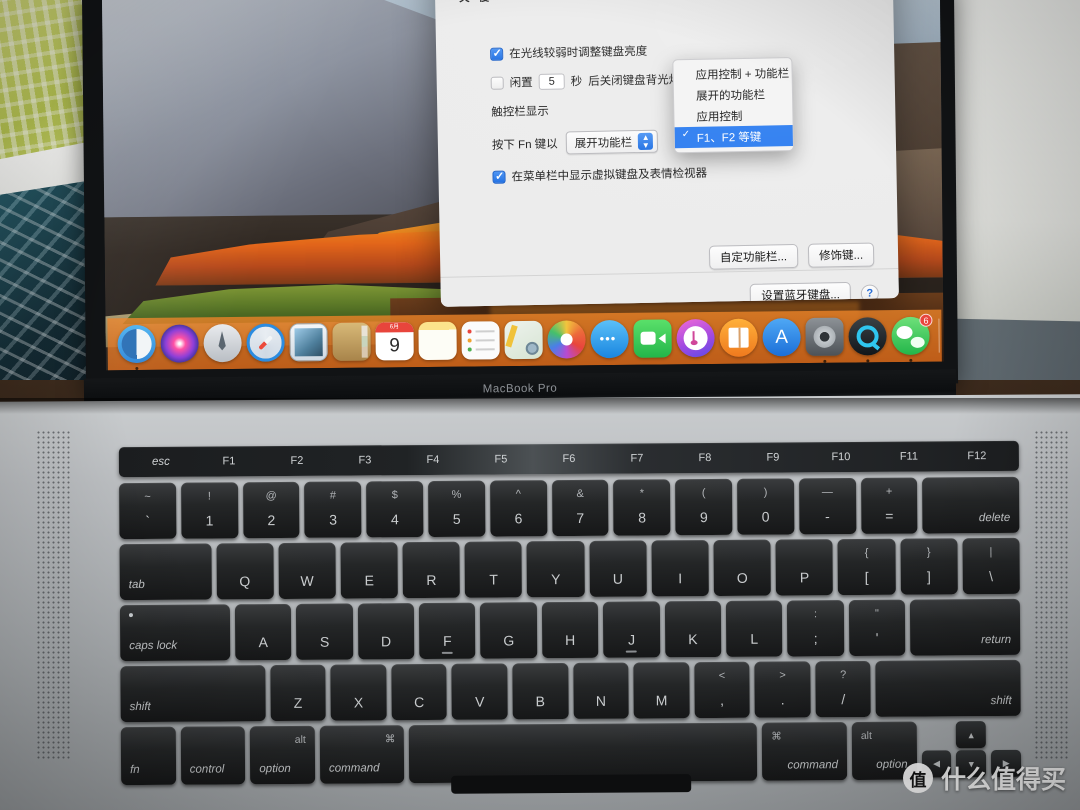 Image resolution: width=1080 pixels, height=810 pixels. I want to click on fn-key-popup-button: 展开功能栏 ▲ ▼, so click(612, 142).